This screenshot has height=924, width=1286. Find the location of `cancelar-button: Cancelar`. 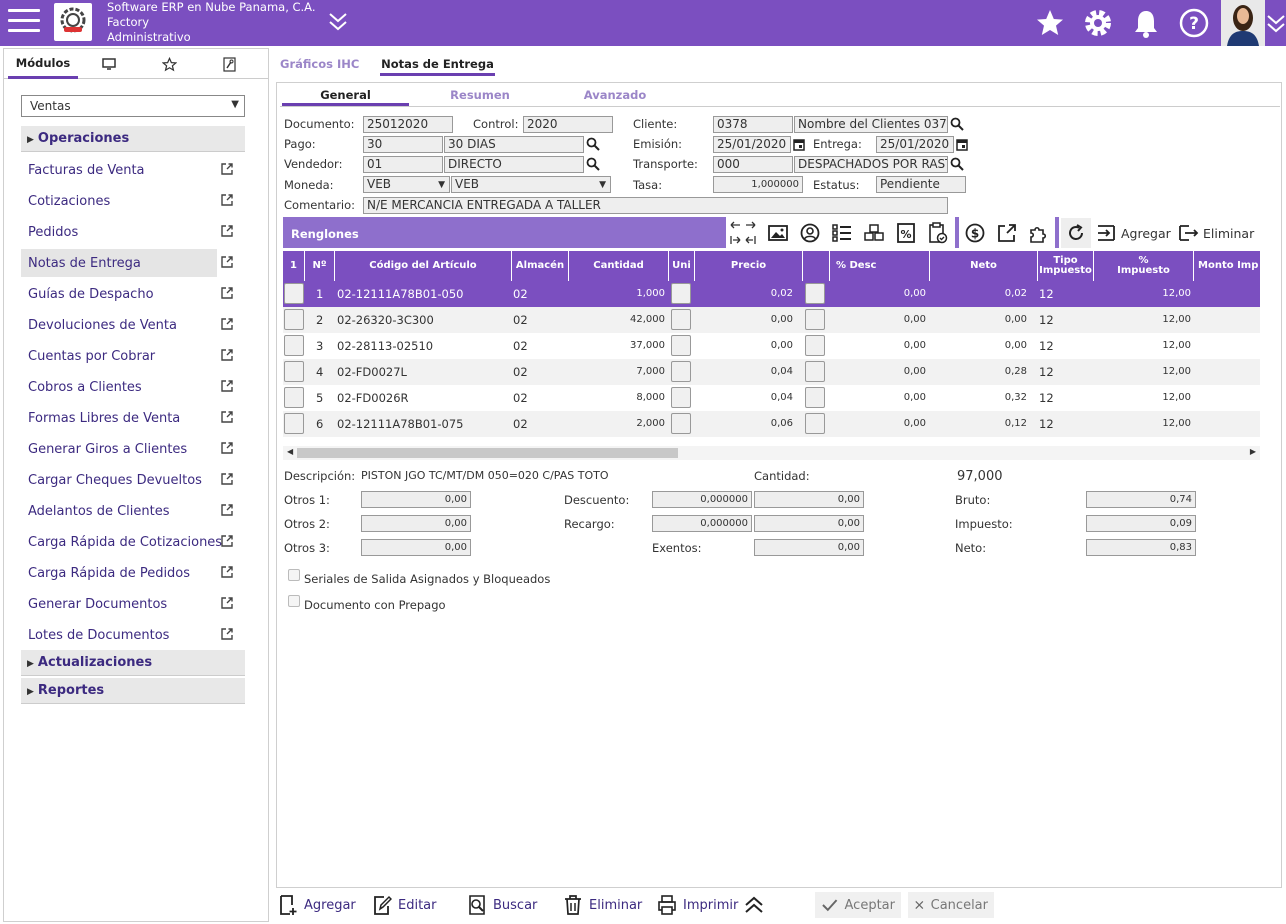

cancelar-button: Cancelar is located at coordinates (951, 905).